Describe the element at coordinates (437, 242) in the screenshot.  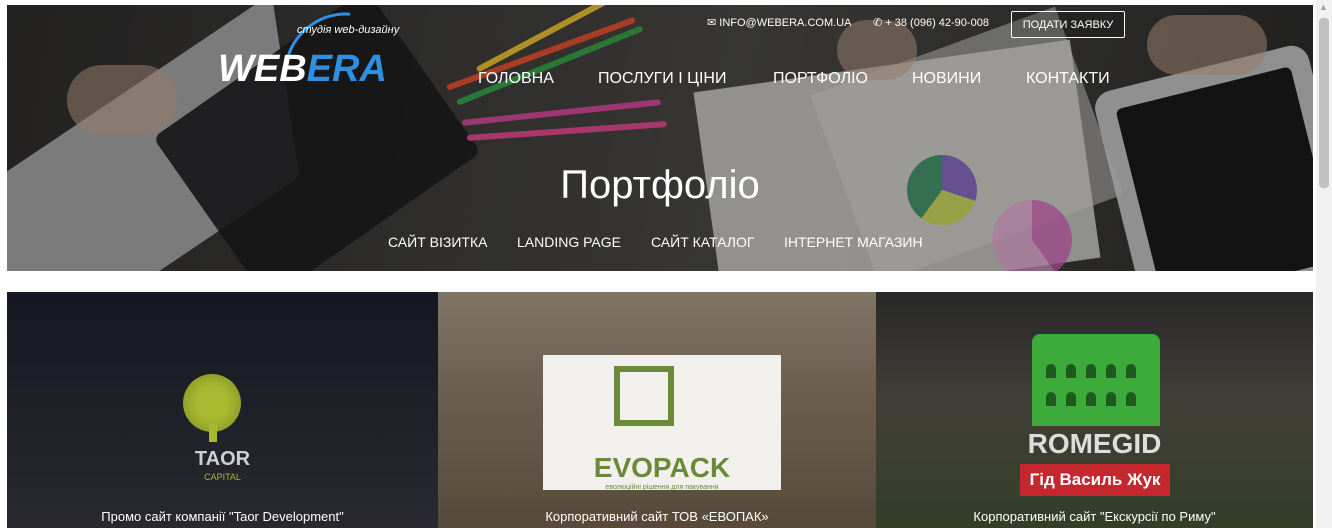
I see `filter-business-card: САЙТ ВІЗИТКА` at that location.